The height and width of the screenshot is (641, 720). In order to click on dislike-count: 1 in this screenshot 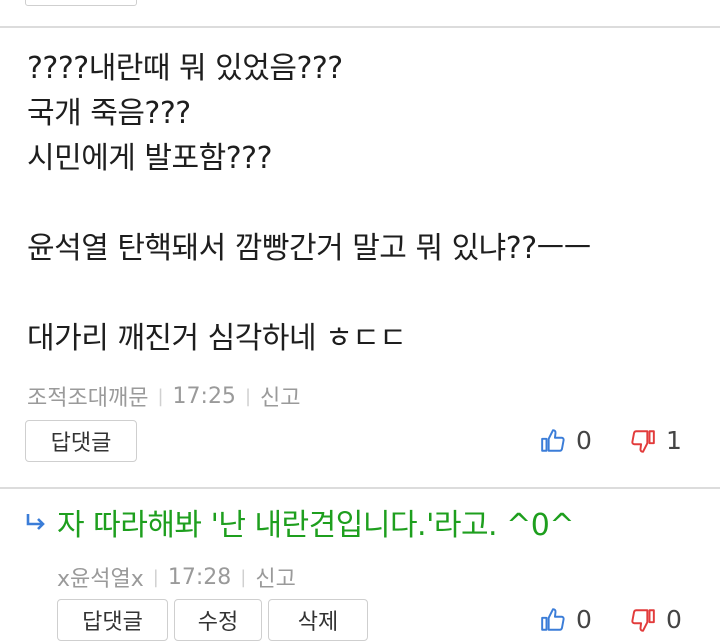, I will do `click(674, 440)`.